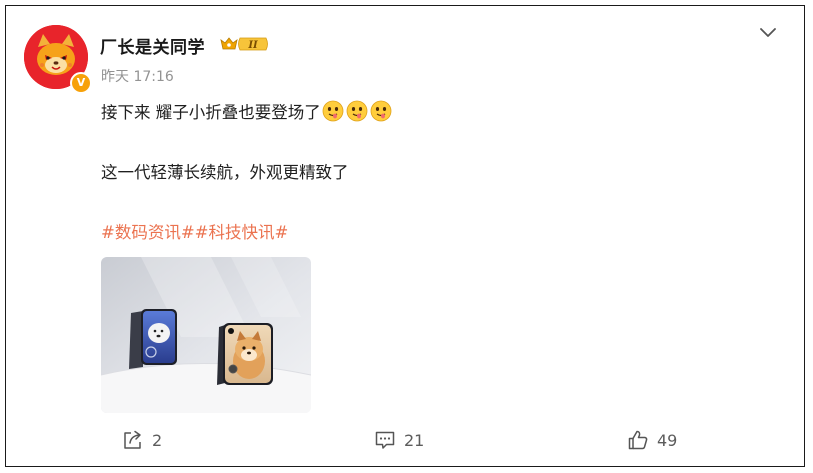  What do you see at coordinates (385, 440) in the screenshot?
I see `comment-icon` at bounding box center [385, 440].